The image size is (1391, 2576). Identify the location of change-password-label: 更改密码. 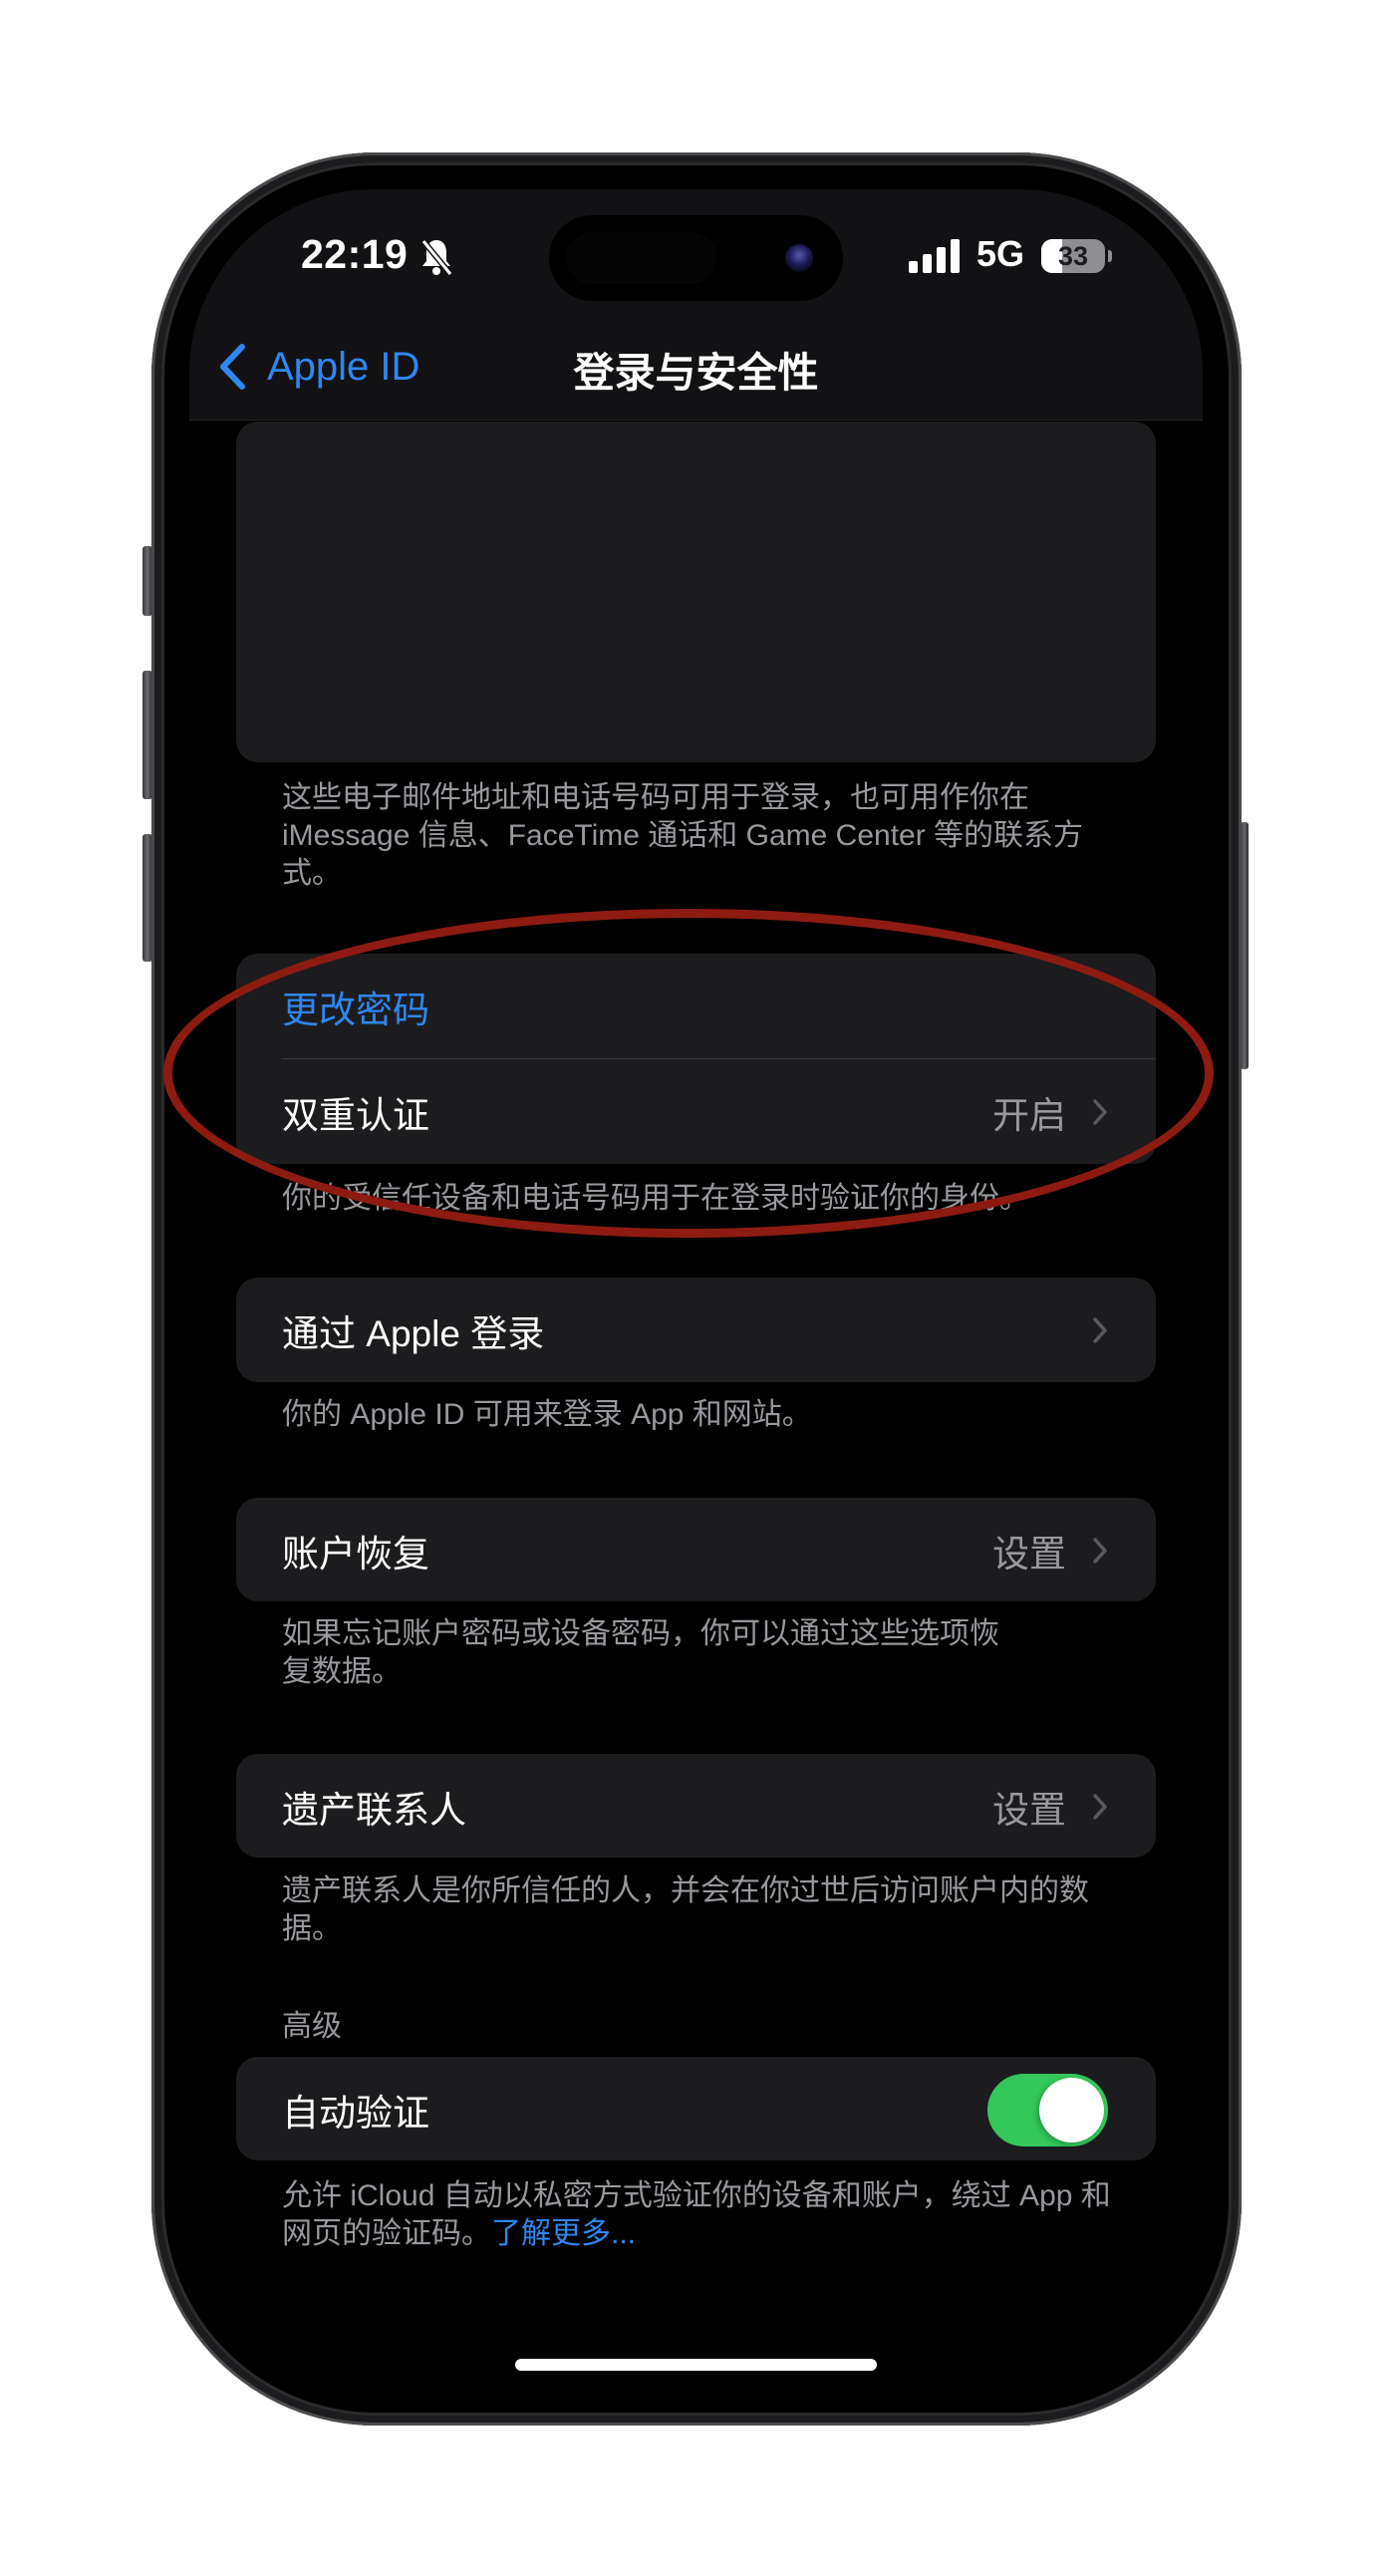
(355, 1009).